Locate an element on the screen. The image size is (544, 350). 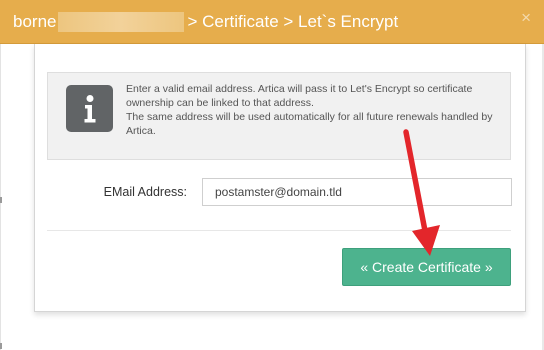
email-field is located at coordinates (357, 192).